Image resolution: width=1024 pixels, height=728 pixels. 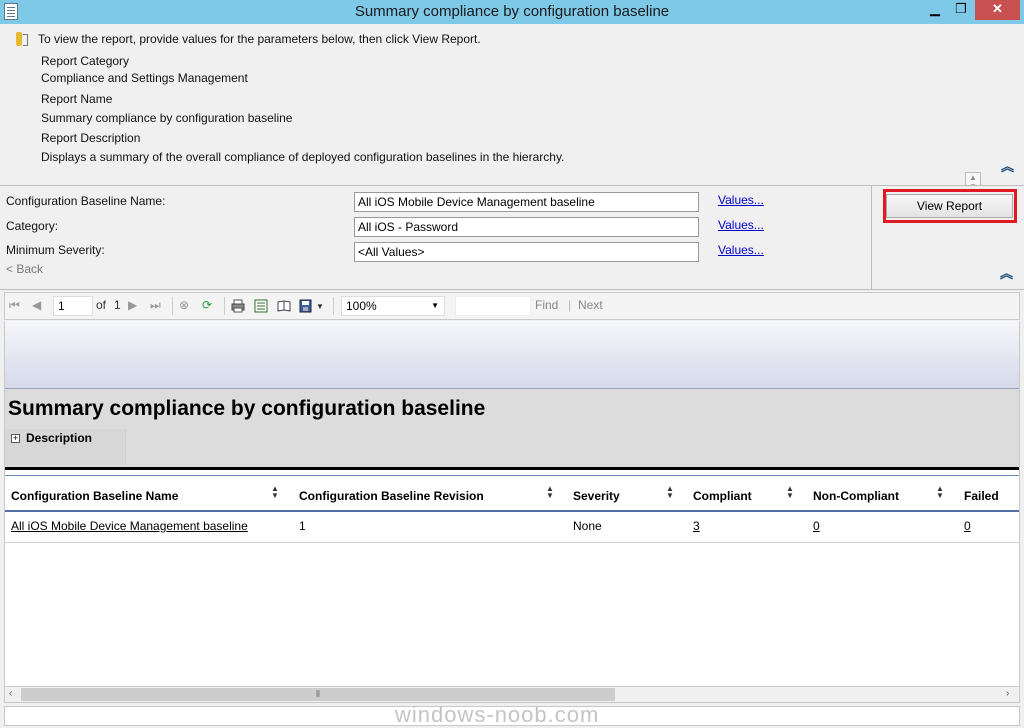 I want to click on expand-plus-icon: +, so click(x=15, y=438).